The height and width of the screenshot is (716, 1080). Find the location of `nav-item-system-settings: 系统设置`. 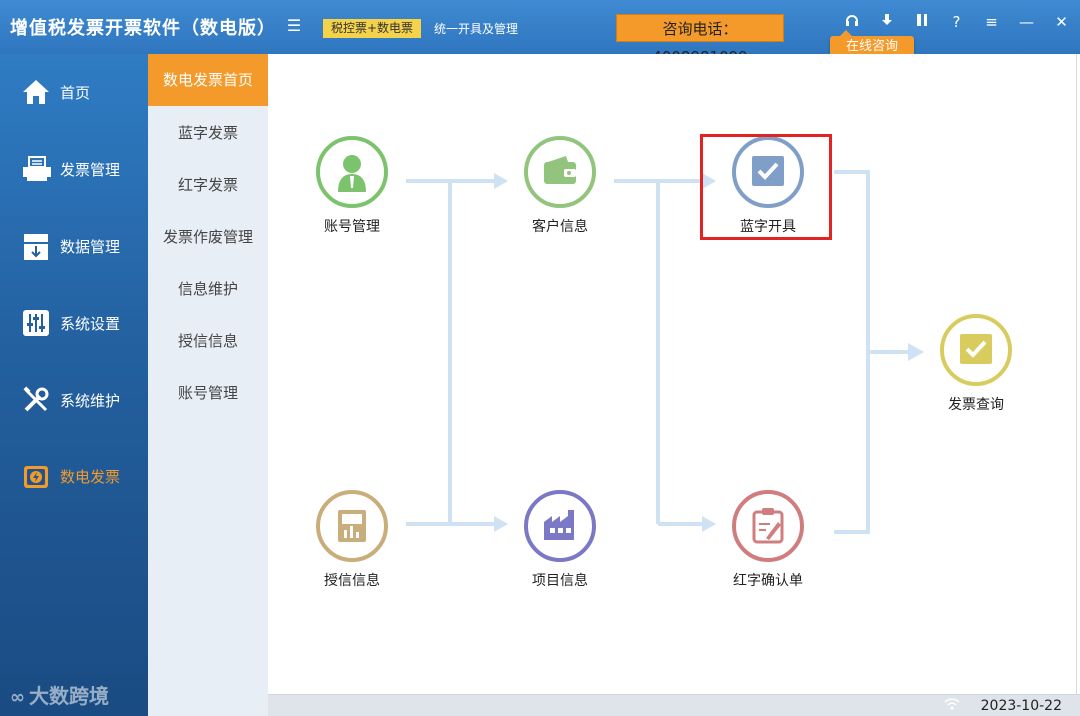

nav-item-system-settings: 系统设置 is located at coordinates (74, 323).